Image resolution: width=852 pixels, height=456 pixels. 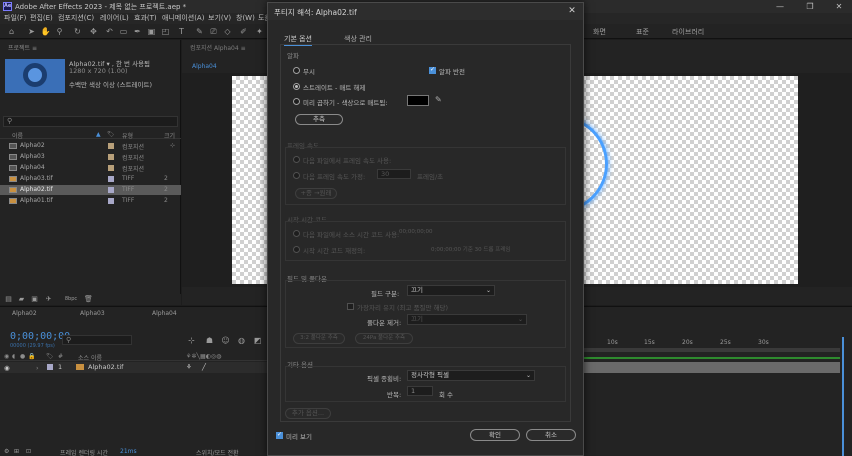 What do you see at coordinates (257, 340) in the screenshot?
I see `graph-editor-icon: ◩` at bounding box center [257, 340].